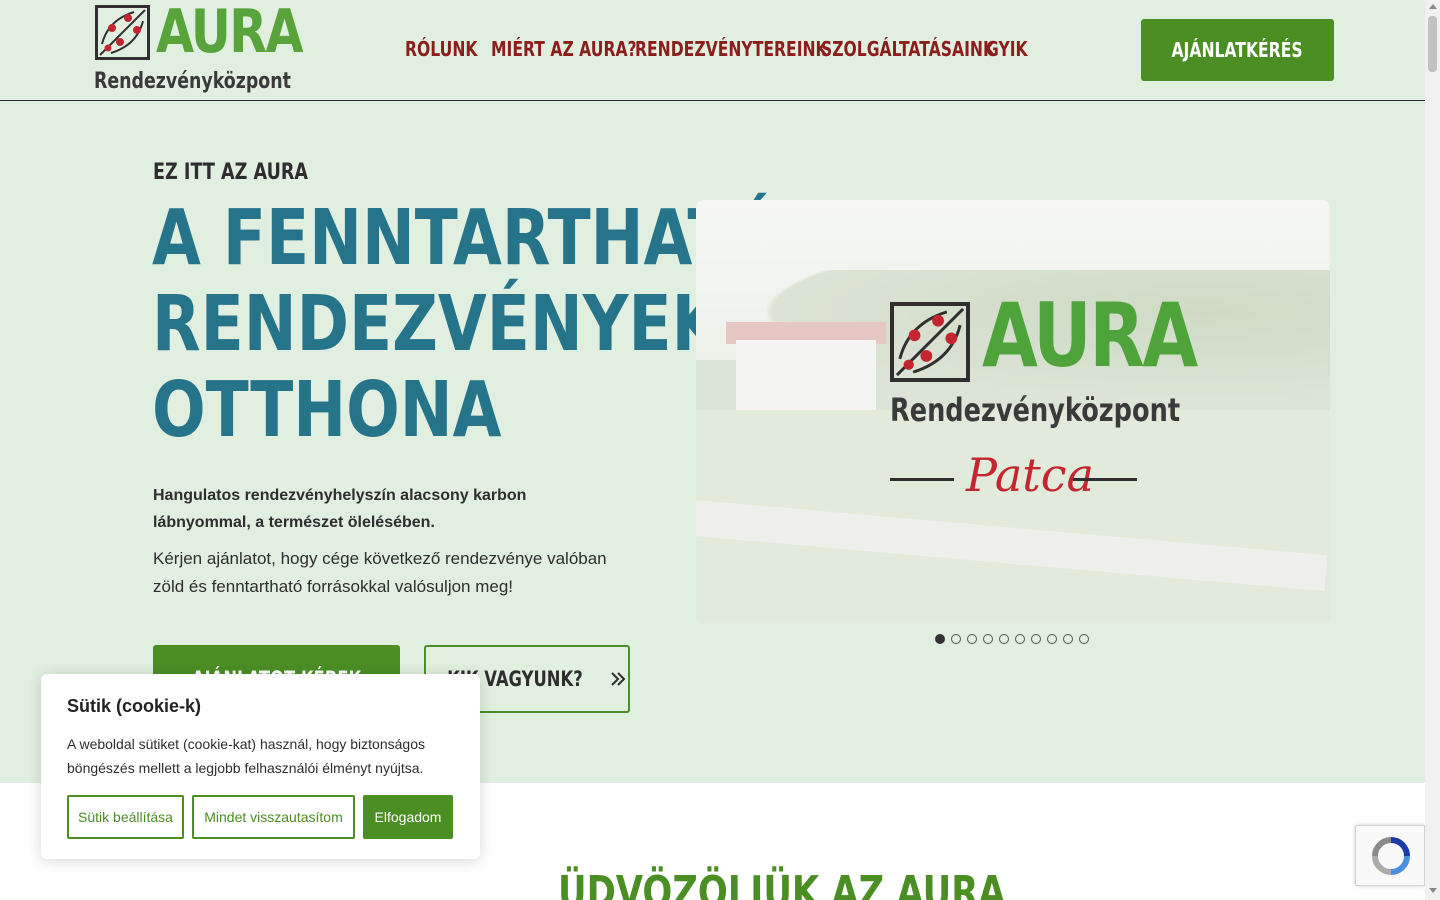 Image resolution: width=1440 pixels, height=900 pixels. Describe the element at coordinates (408, 817) in the screenshot. I see `cookie-accept-button: Elfogadom` at that location.